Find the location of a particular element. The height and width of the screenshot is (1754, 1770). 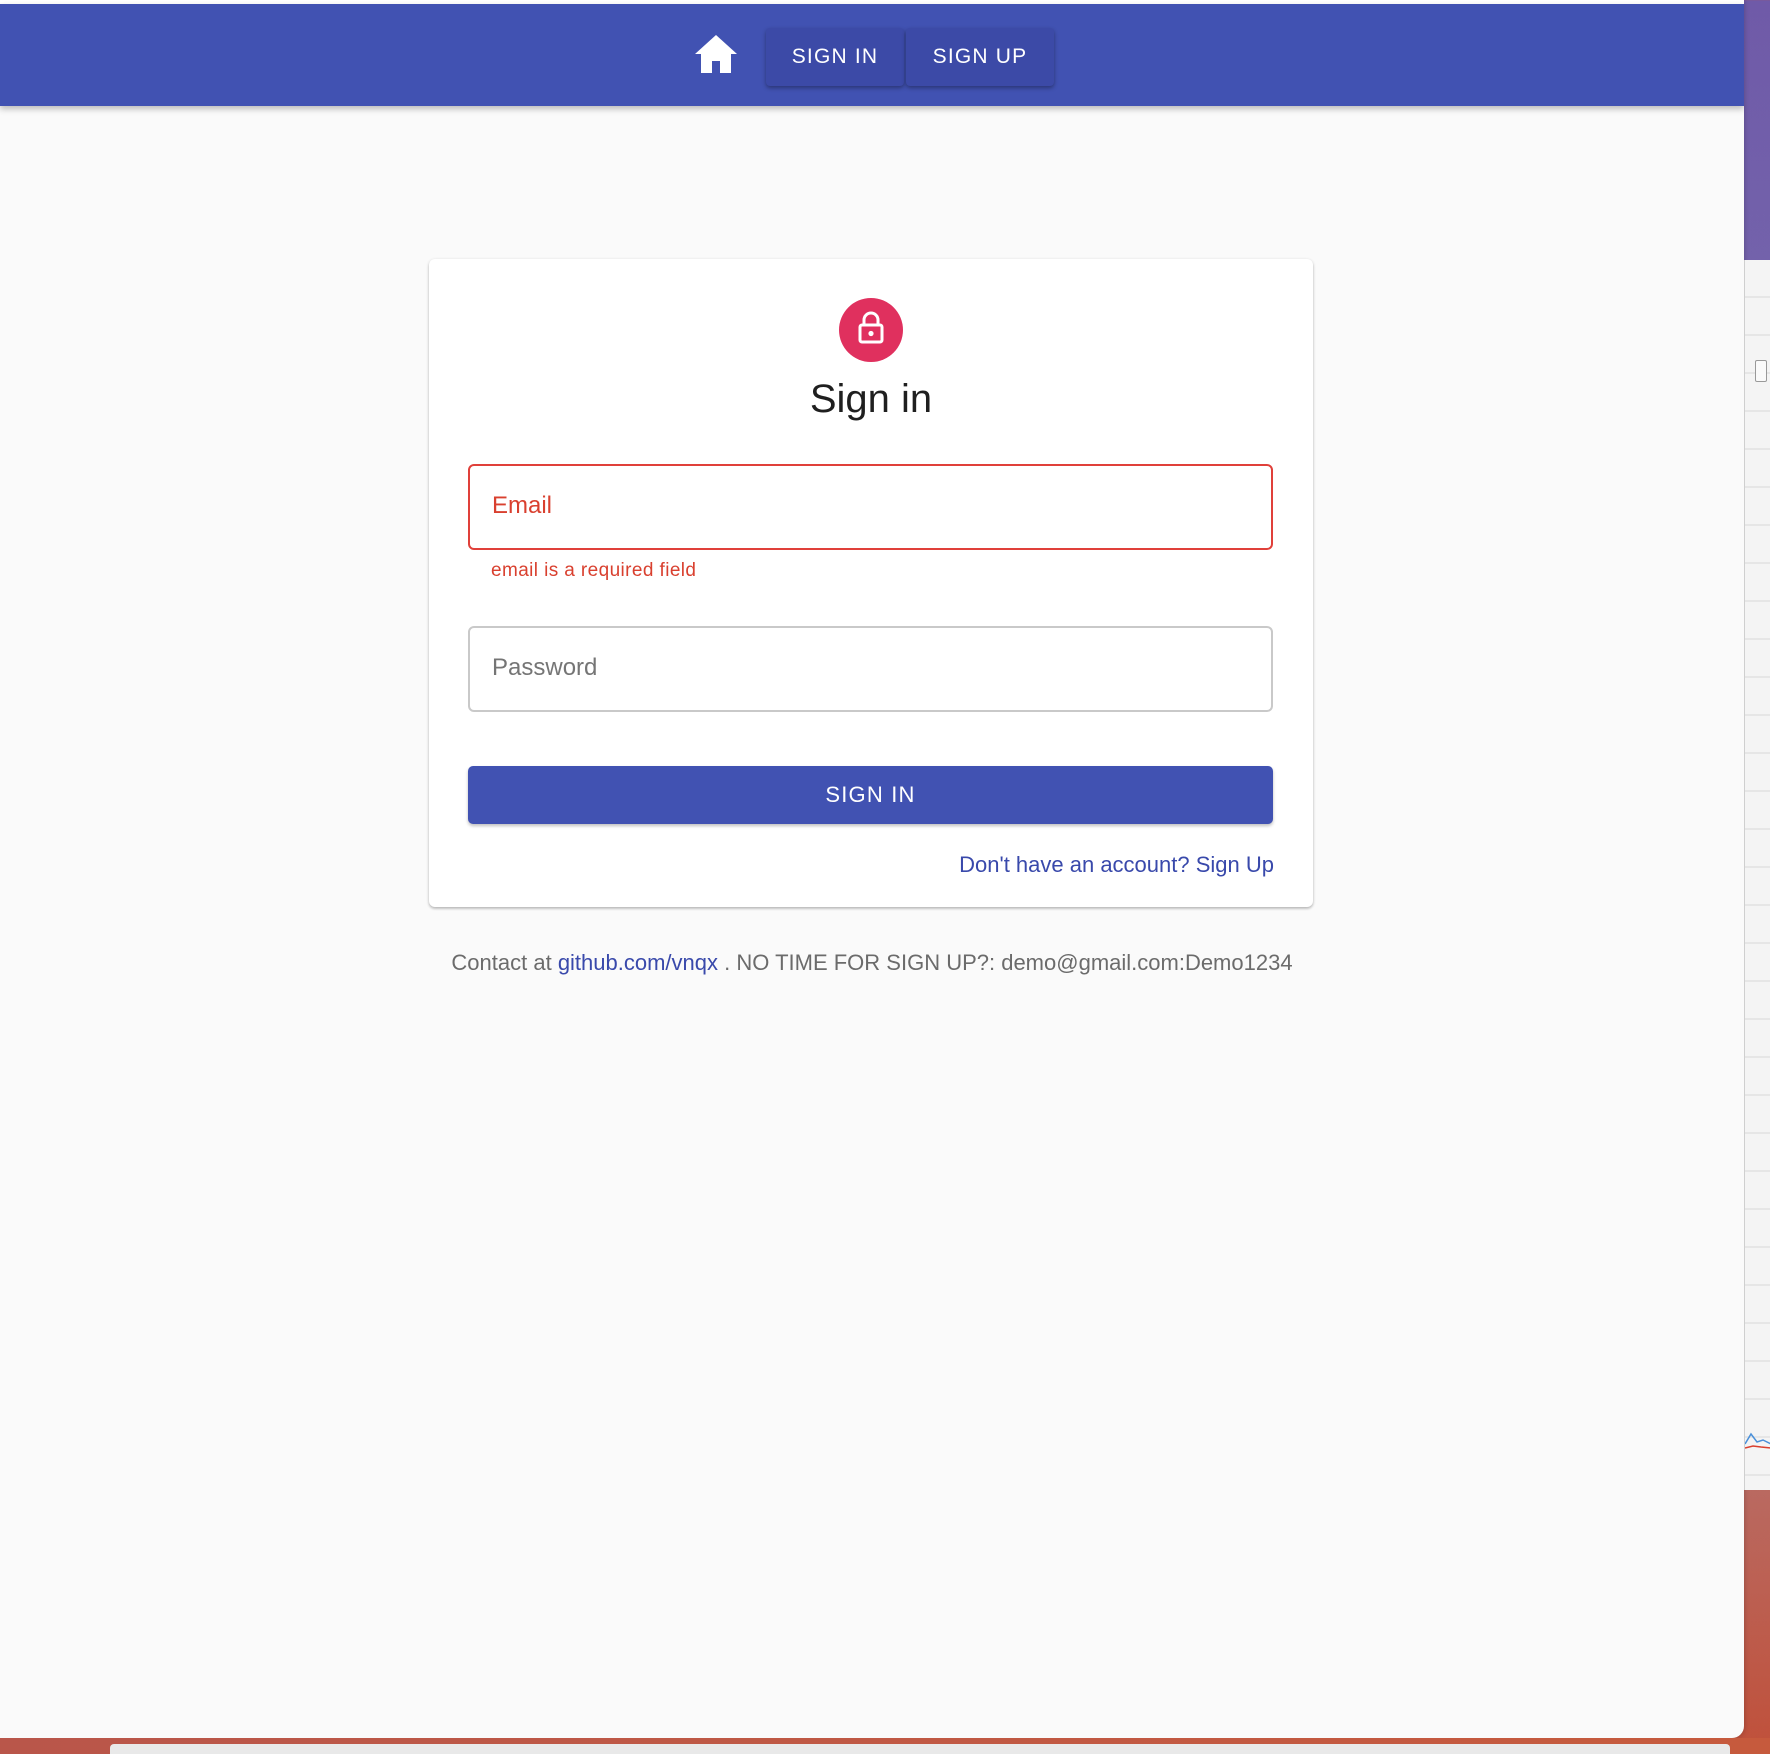

email-field: Email is located at coordinates (870, 507).